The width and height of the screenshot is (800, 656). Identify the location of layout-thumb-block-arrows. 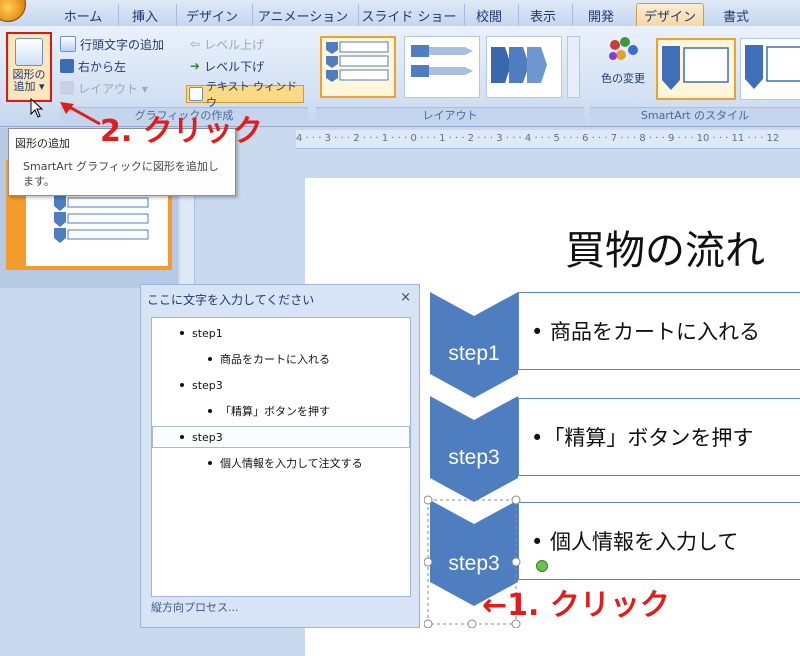
(442, 67).